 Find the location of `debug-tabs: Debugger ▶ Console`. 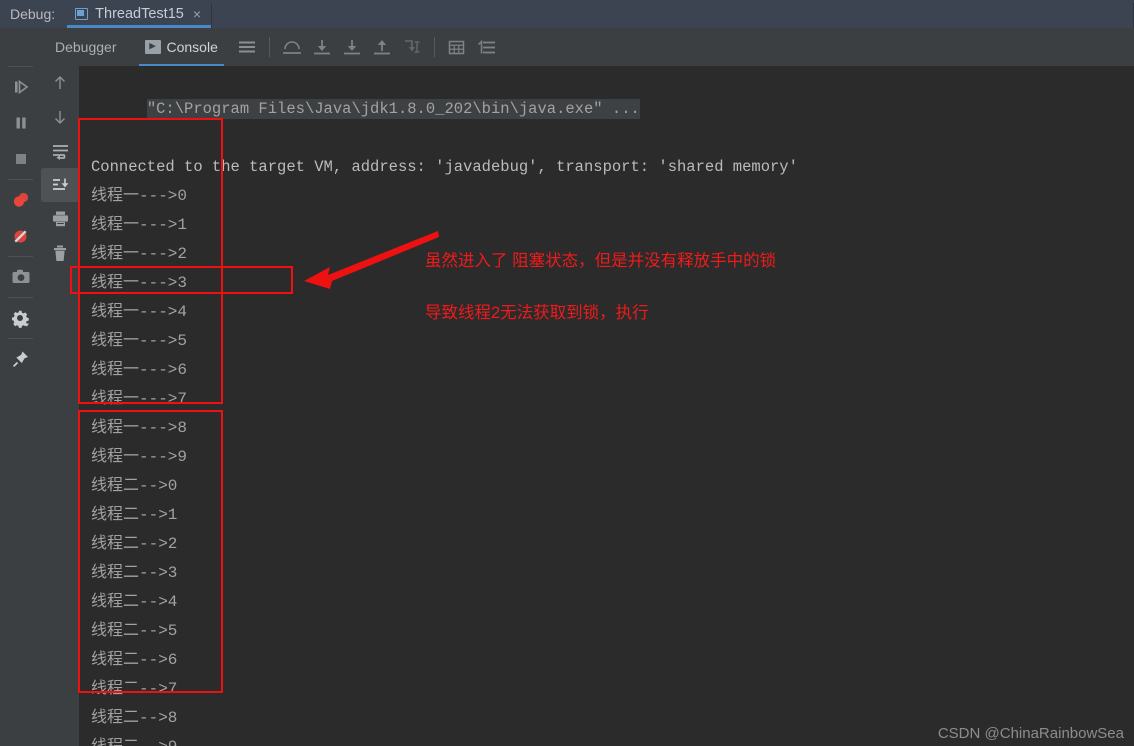

debug-tabs: Debugger ▶ Console is located at coordinates (136, 47).